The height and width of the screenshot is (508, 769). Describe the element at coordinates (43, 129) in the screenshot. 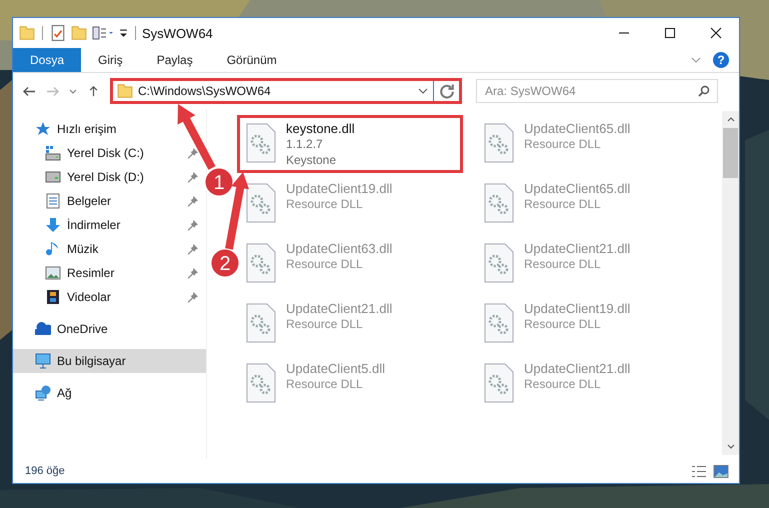

I see `star-icon` at that location.